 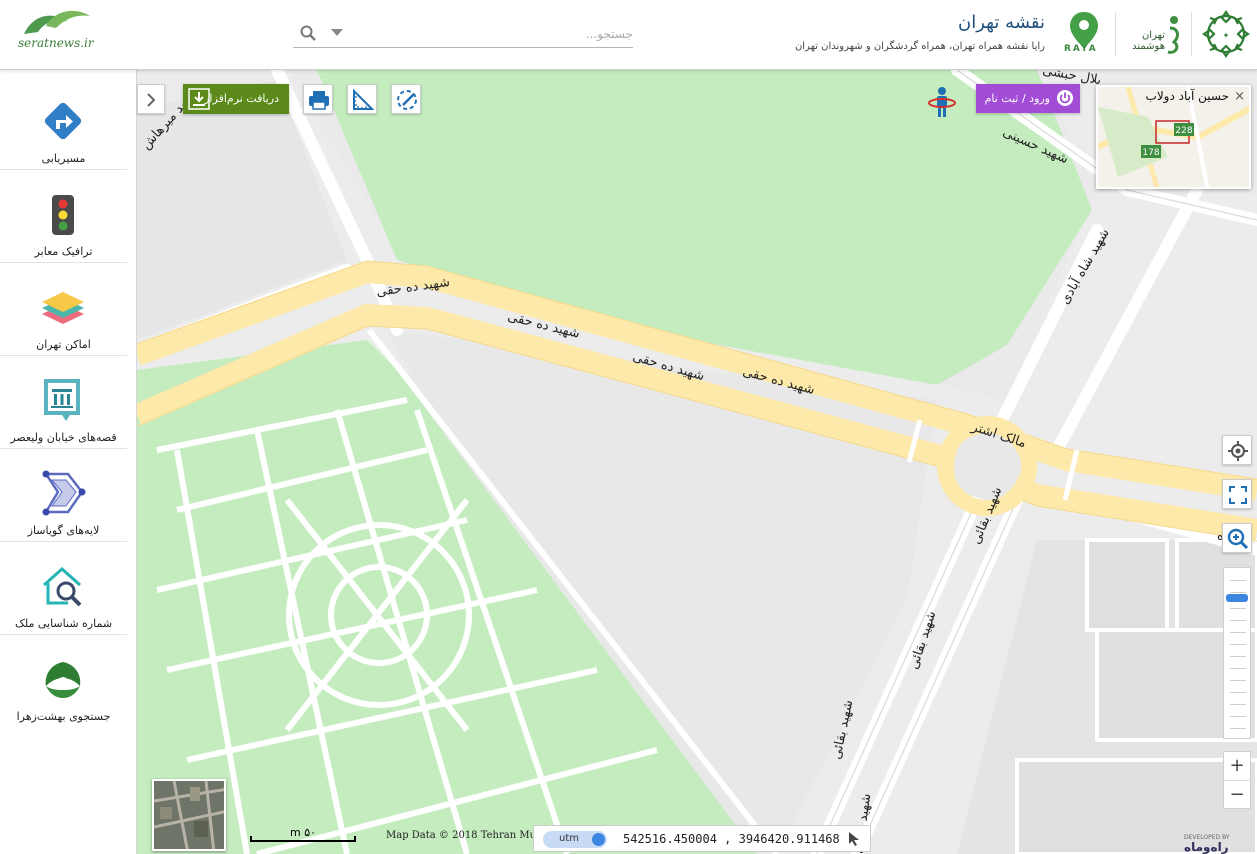 I want to click on satellite-thumbnail, so click(x=189, y=815).